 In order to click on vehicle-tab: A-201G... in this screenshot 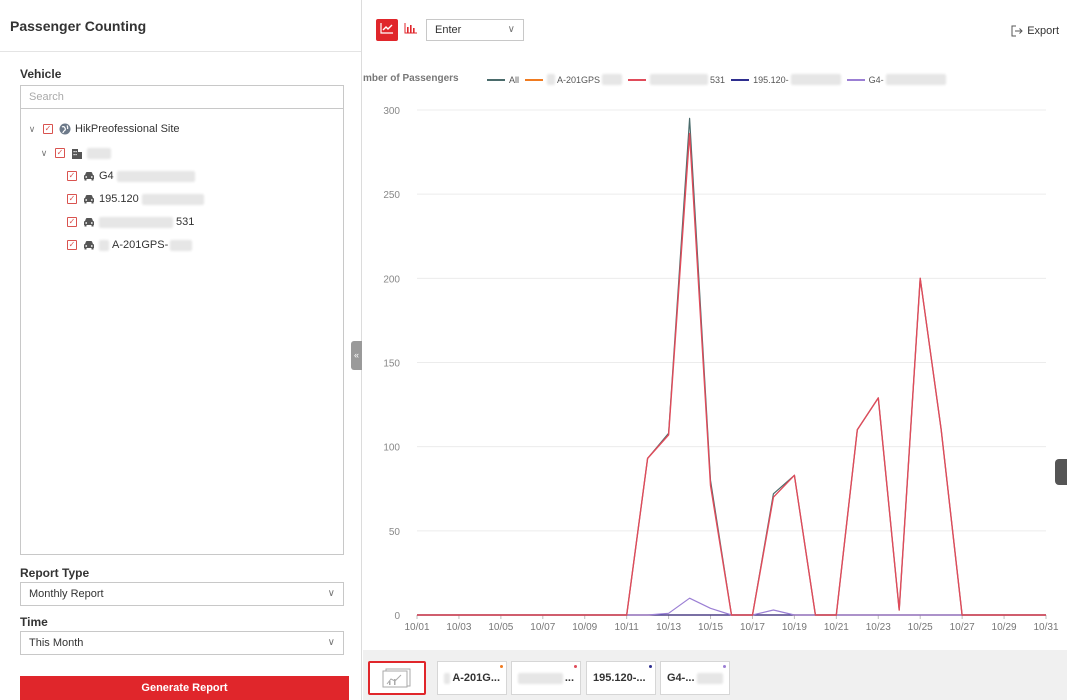, I will do `click(472, 678)`.